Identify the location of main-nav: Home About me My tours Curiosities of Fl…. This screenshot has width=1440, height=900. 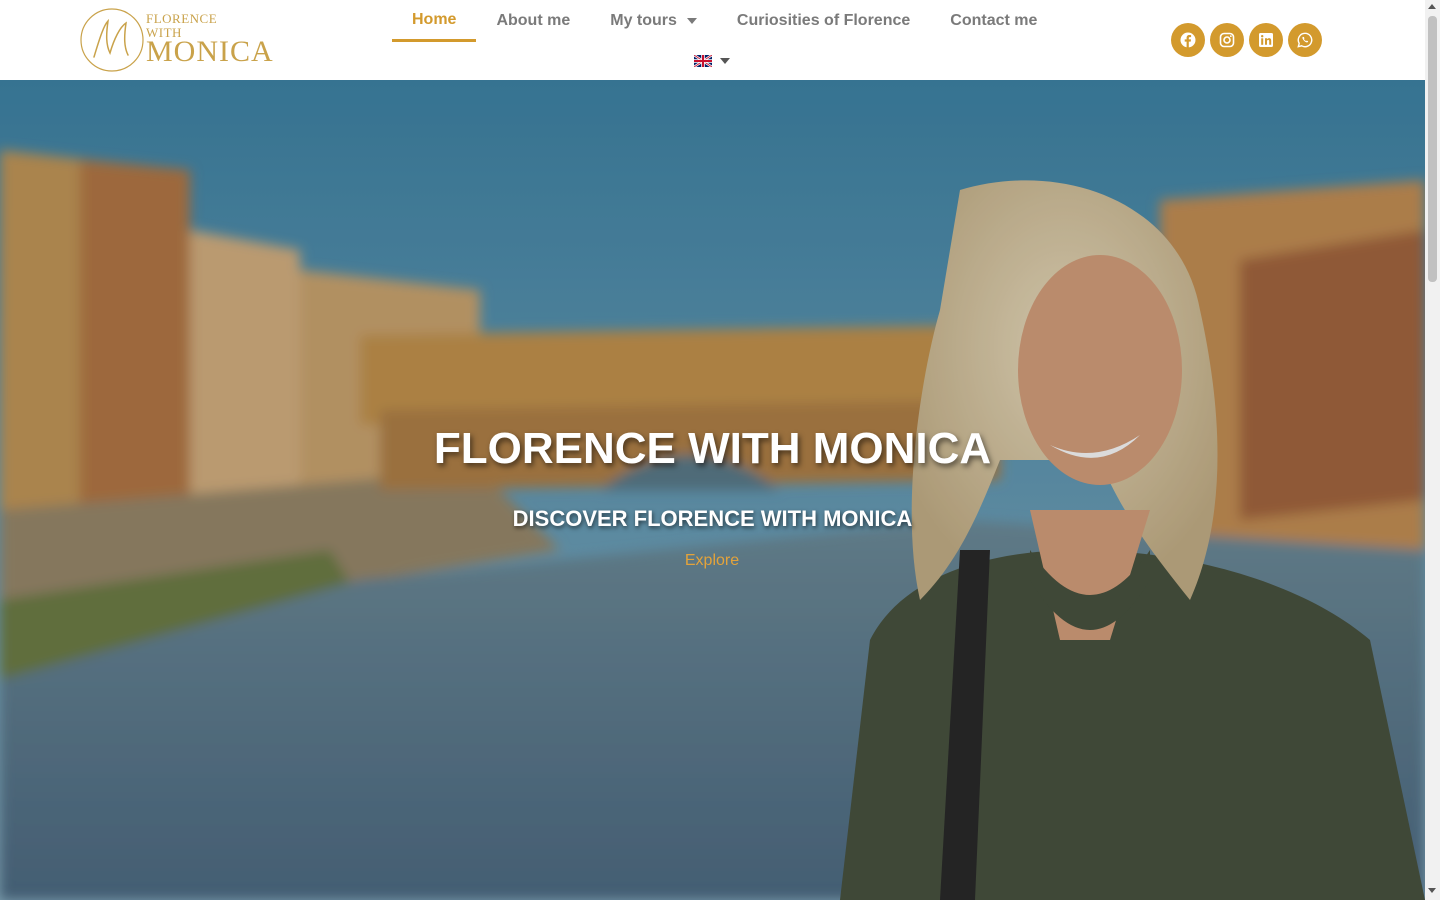
(724, 22).